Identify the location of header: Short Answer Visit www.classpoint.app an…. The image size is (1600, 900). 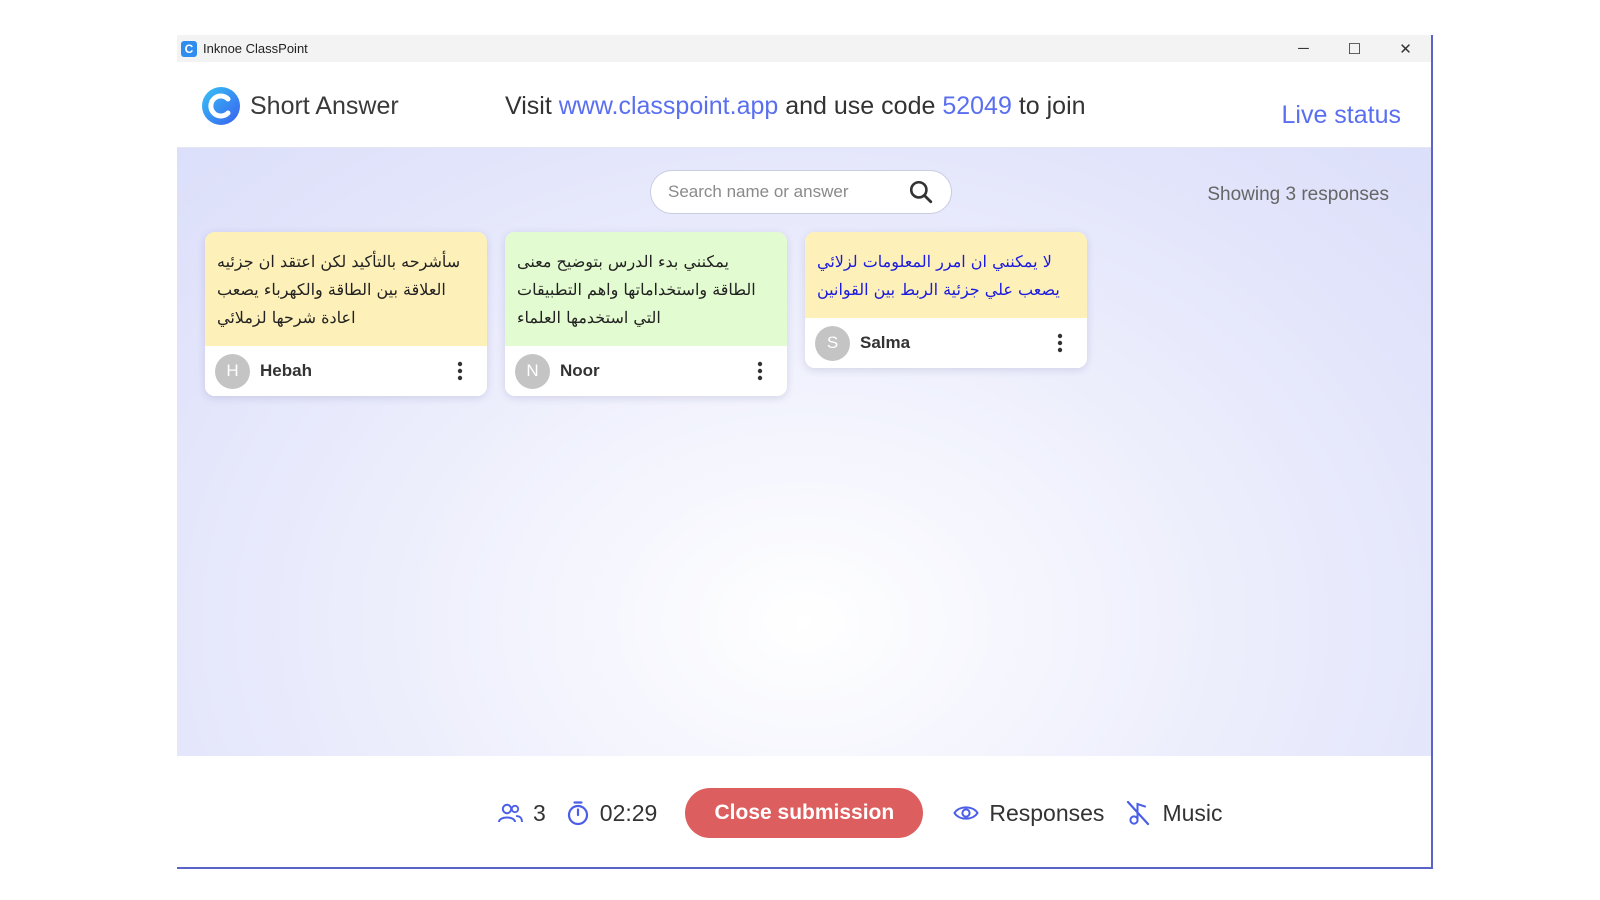
(804, 105).